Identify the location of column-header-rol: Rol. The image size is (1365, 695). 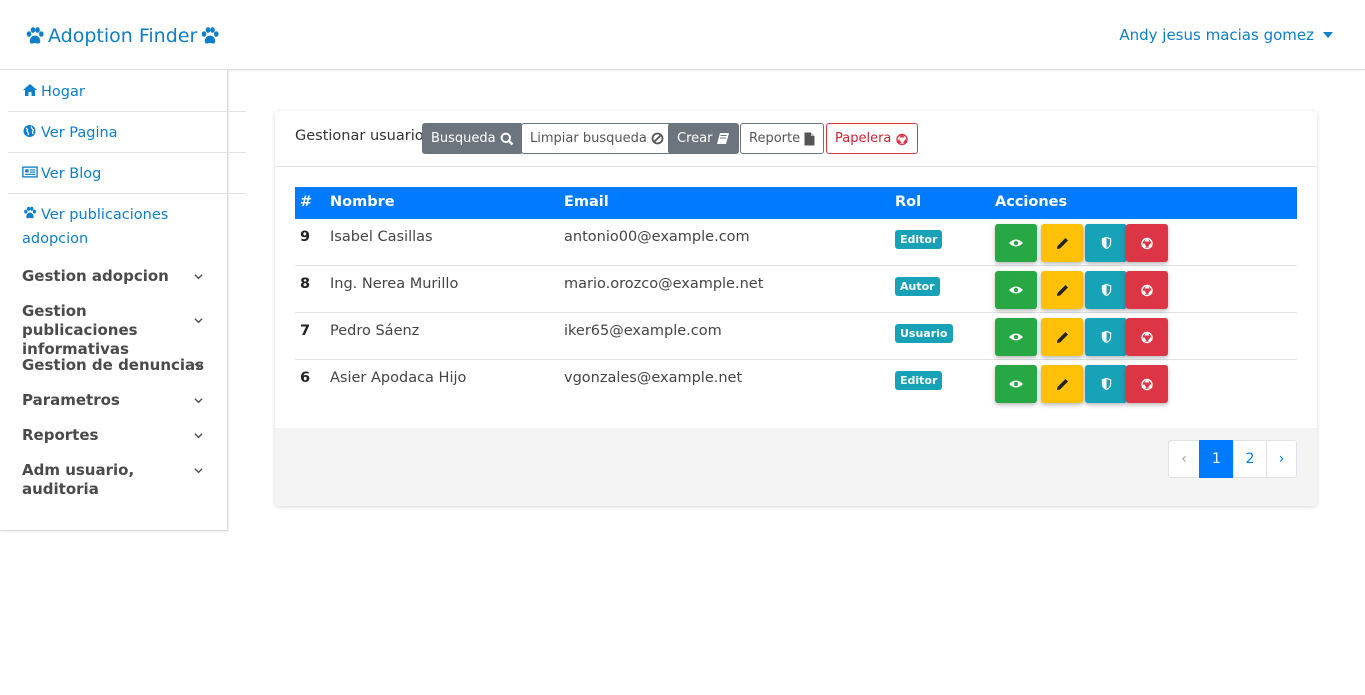
(908, 202).